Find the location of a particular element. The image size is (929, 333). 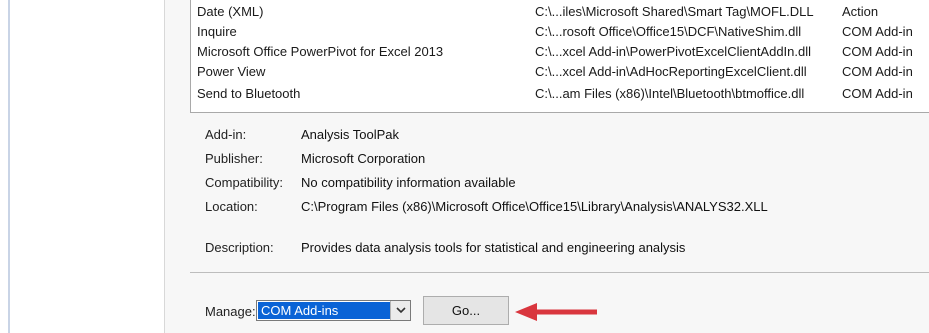

compatibility-value: No compatibility information available is located at coordinates (408, 182).